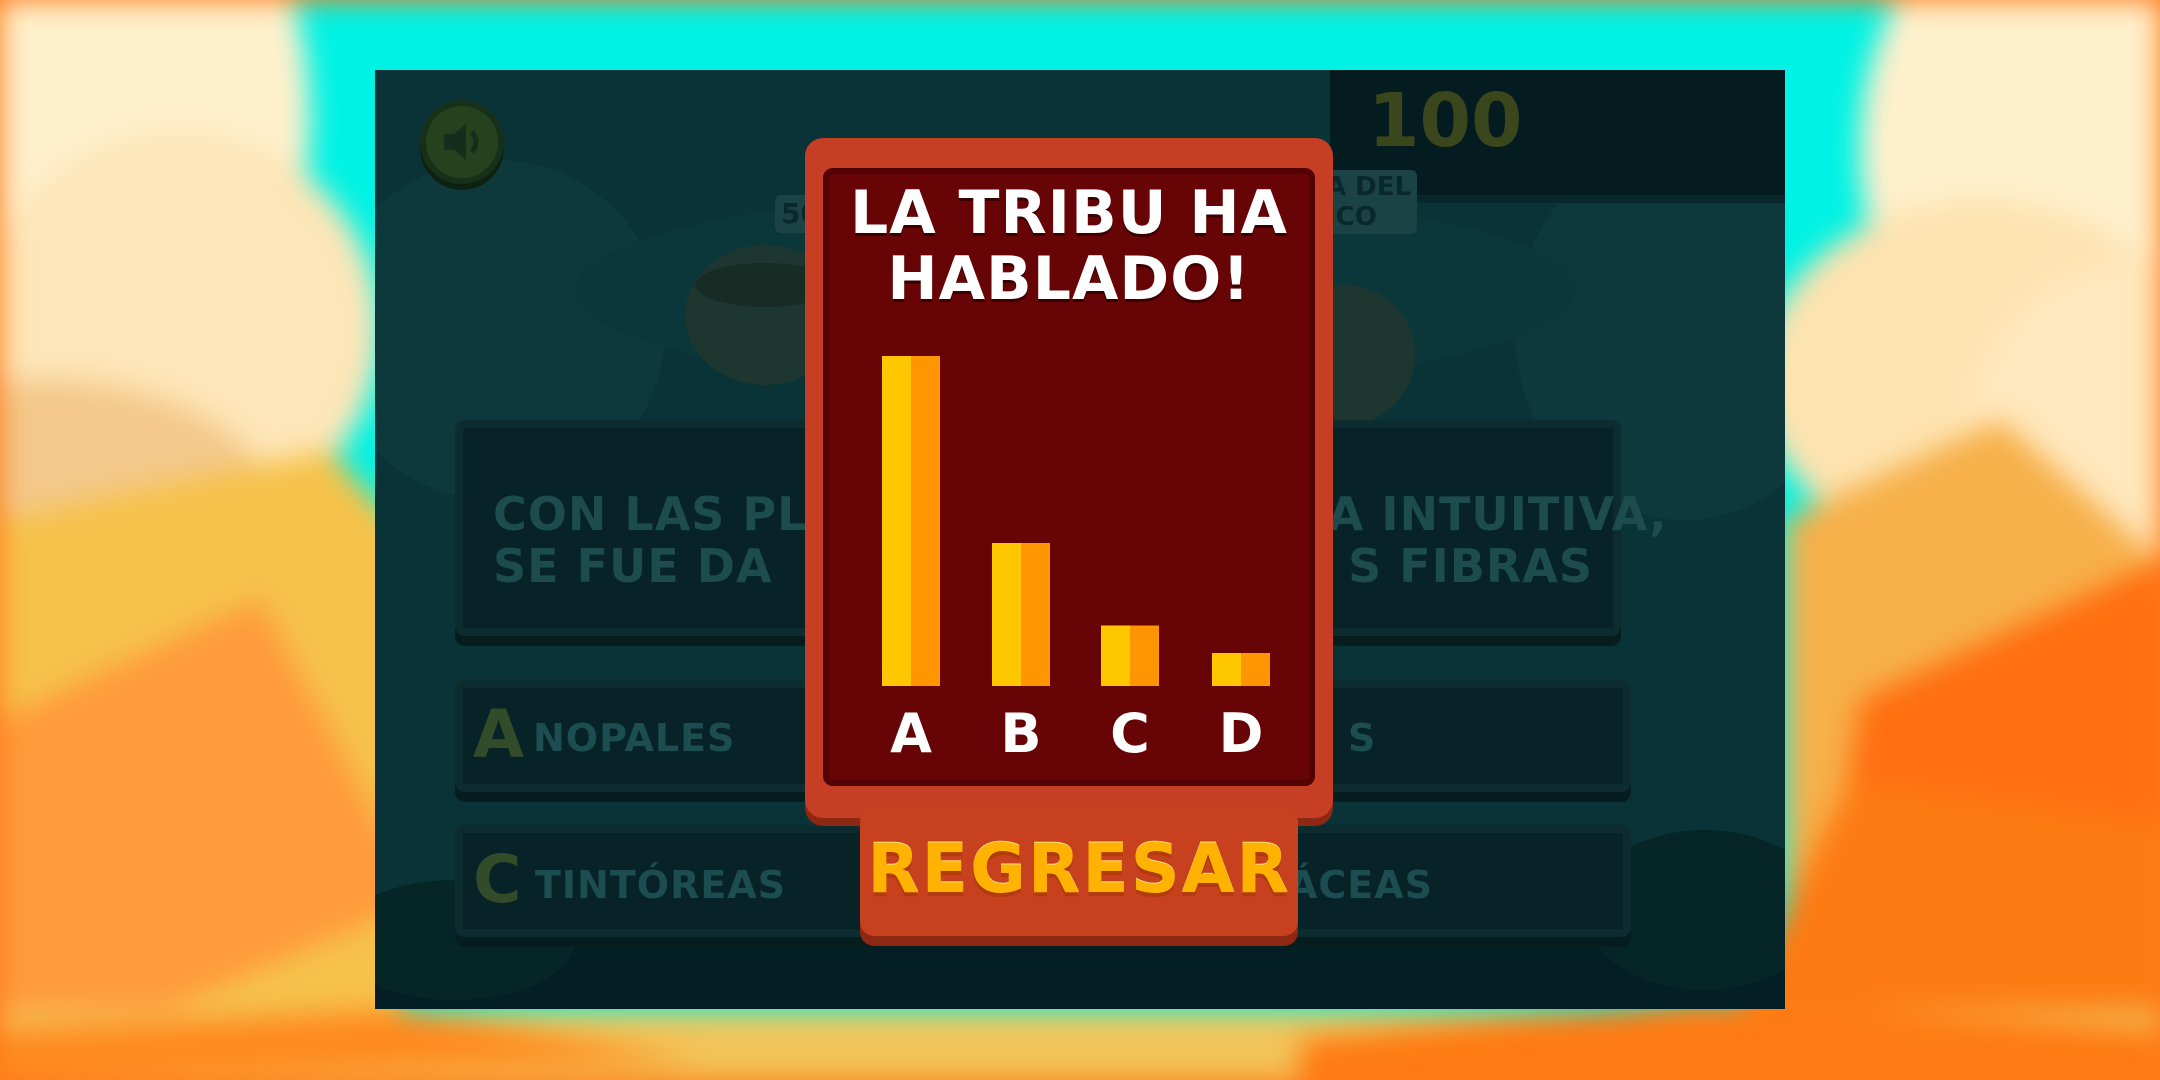 Image resolution: width=2160 pixels, height=1080 pixels. Describe the element at coordinates (1021, 614) in the screenshot. I see `bar-b` at that location.